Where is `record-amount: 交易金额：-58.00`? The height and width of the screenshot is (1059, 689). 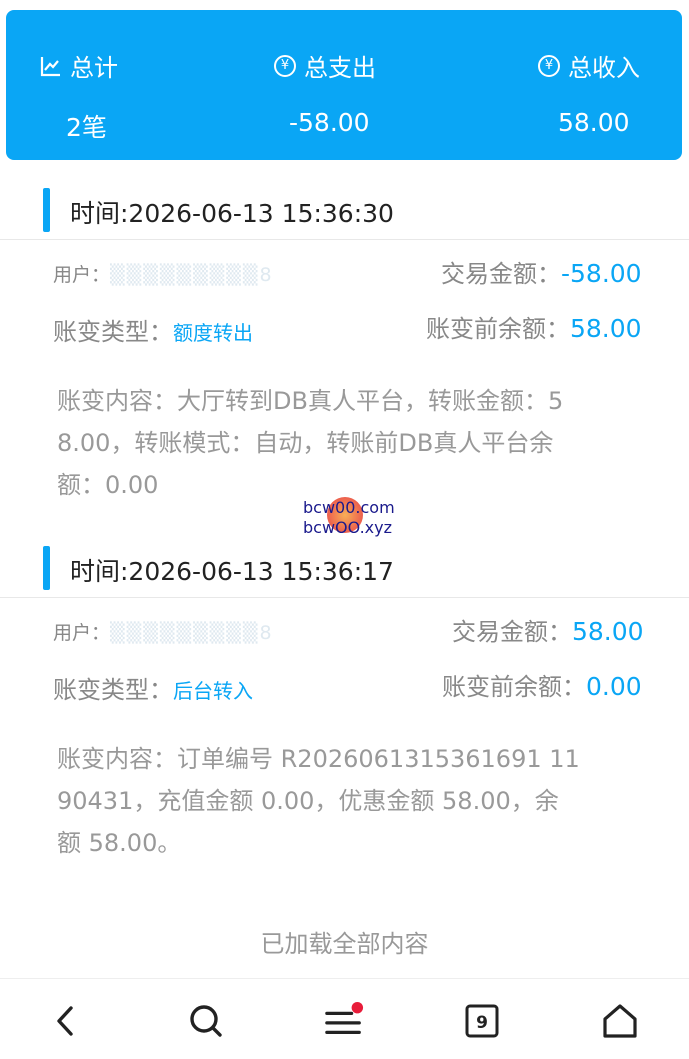
record-amount: 交易金额：-58.00 is located at coordinates (541, 271).